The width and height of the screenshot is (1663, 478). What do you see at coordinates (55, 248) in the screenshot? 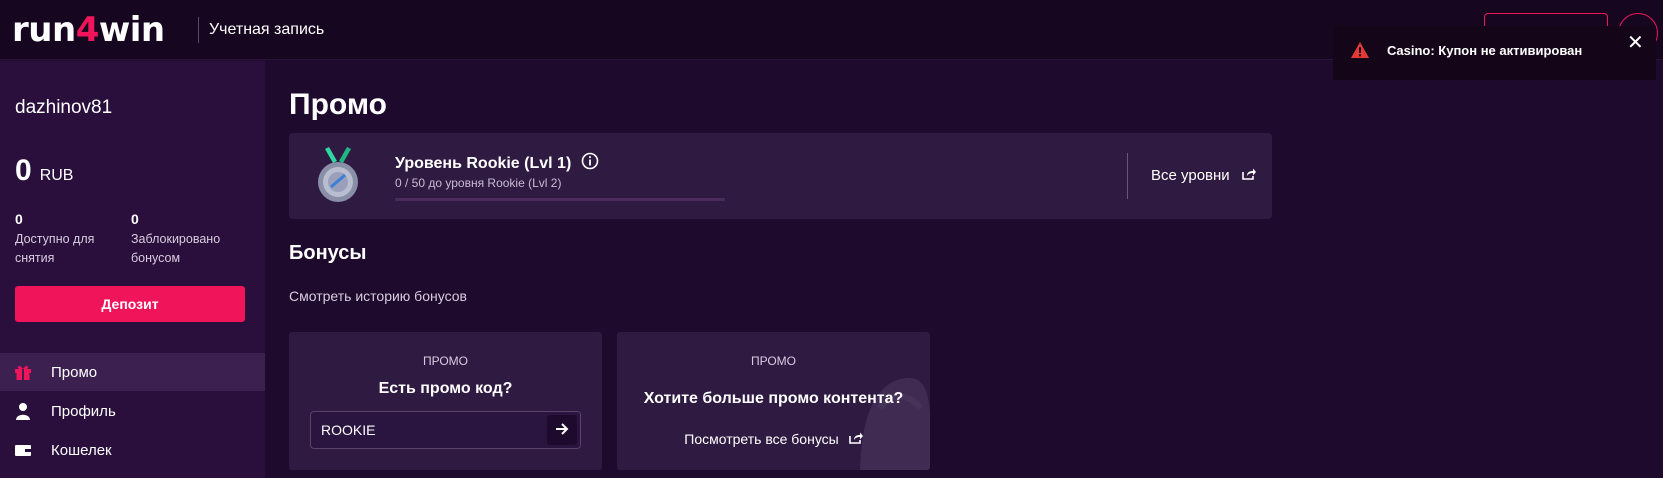
I see `available-label: Доступно для снятия` at bounding box center [55, 248].